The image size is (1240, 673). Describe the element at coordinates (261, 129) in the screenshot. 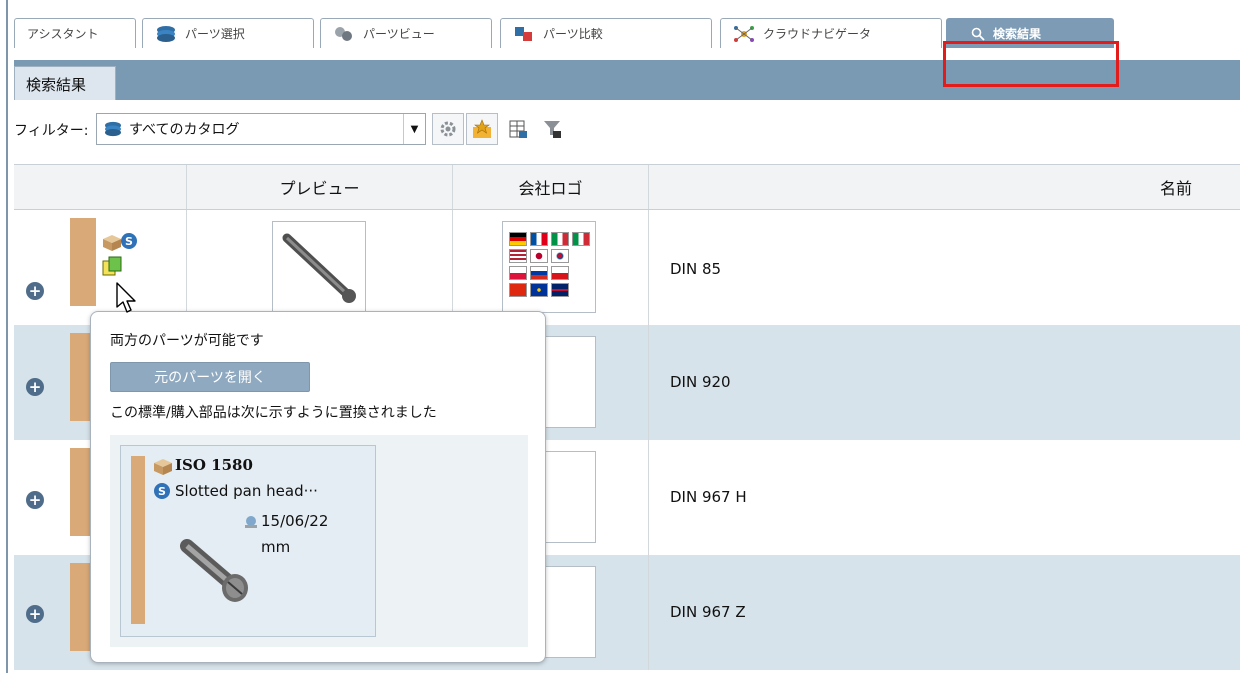

I see `catalog-filter-select: すべてのカタログ ▼` at that location.